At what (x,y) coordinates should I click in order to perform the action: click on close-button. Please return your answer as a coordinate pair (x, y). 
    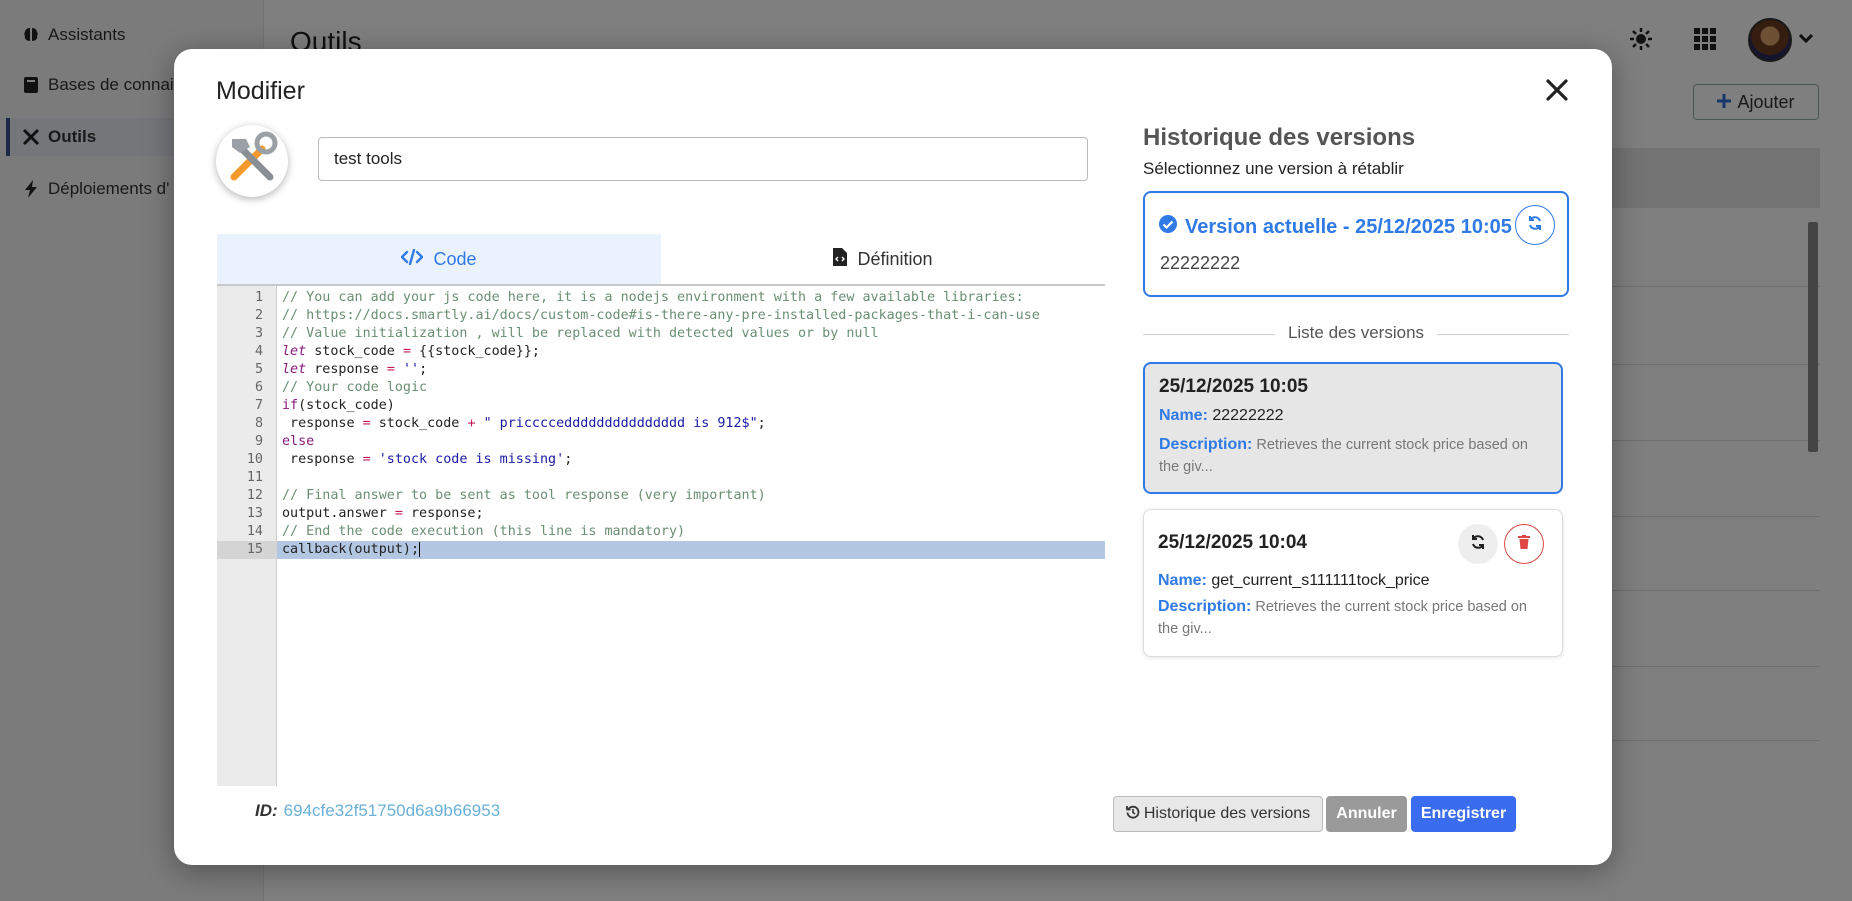
    Looking at the image, I should click on (1557, 92).